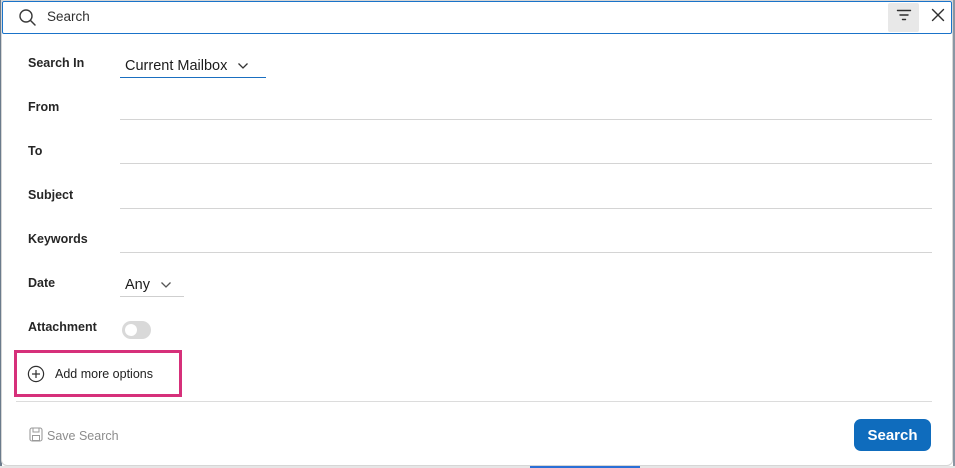 The image size is (955, 468). I want to click on search-in-dropdown: Current Mailbox, so click(193, 66).